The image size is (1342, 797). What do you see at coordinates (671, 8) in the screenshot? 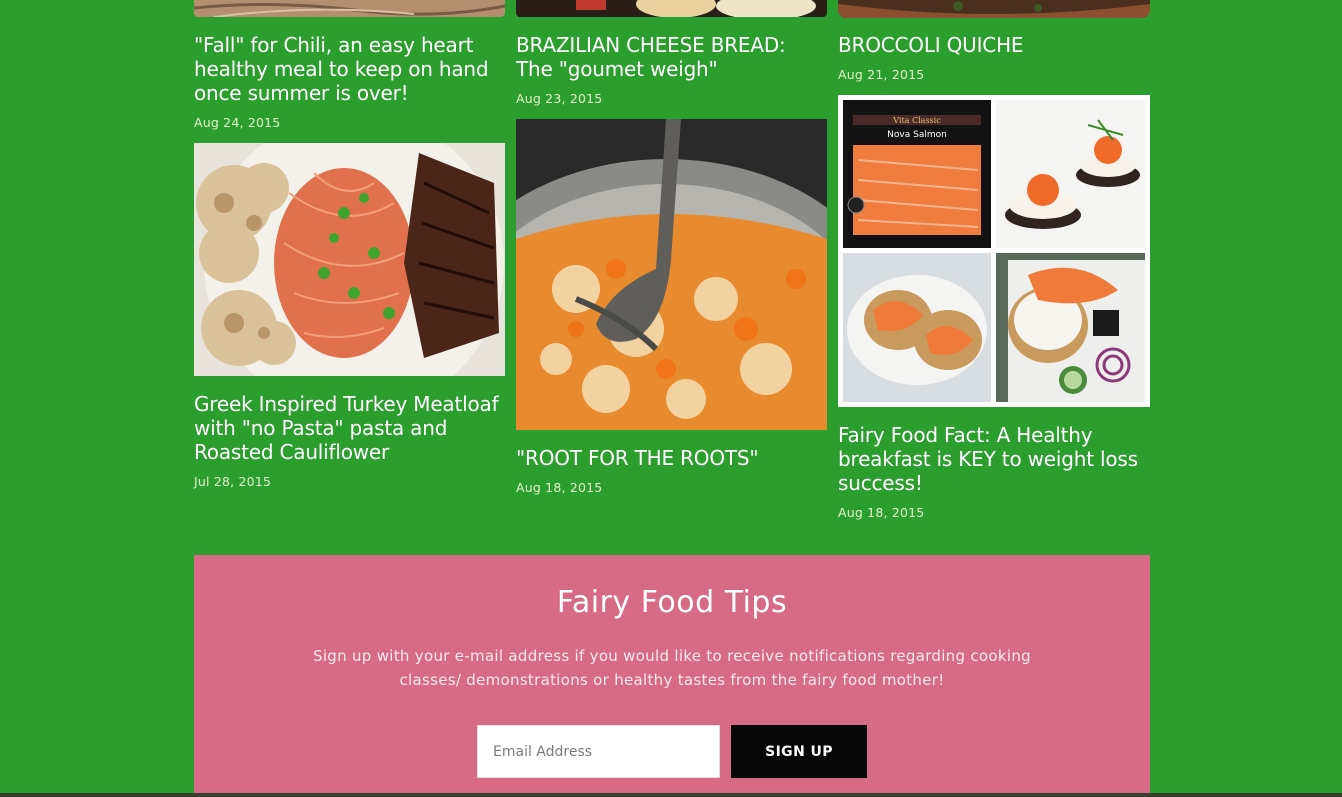
I see `cheese-bread-image-top` at bounding box center [671, 8].